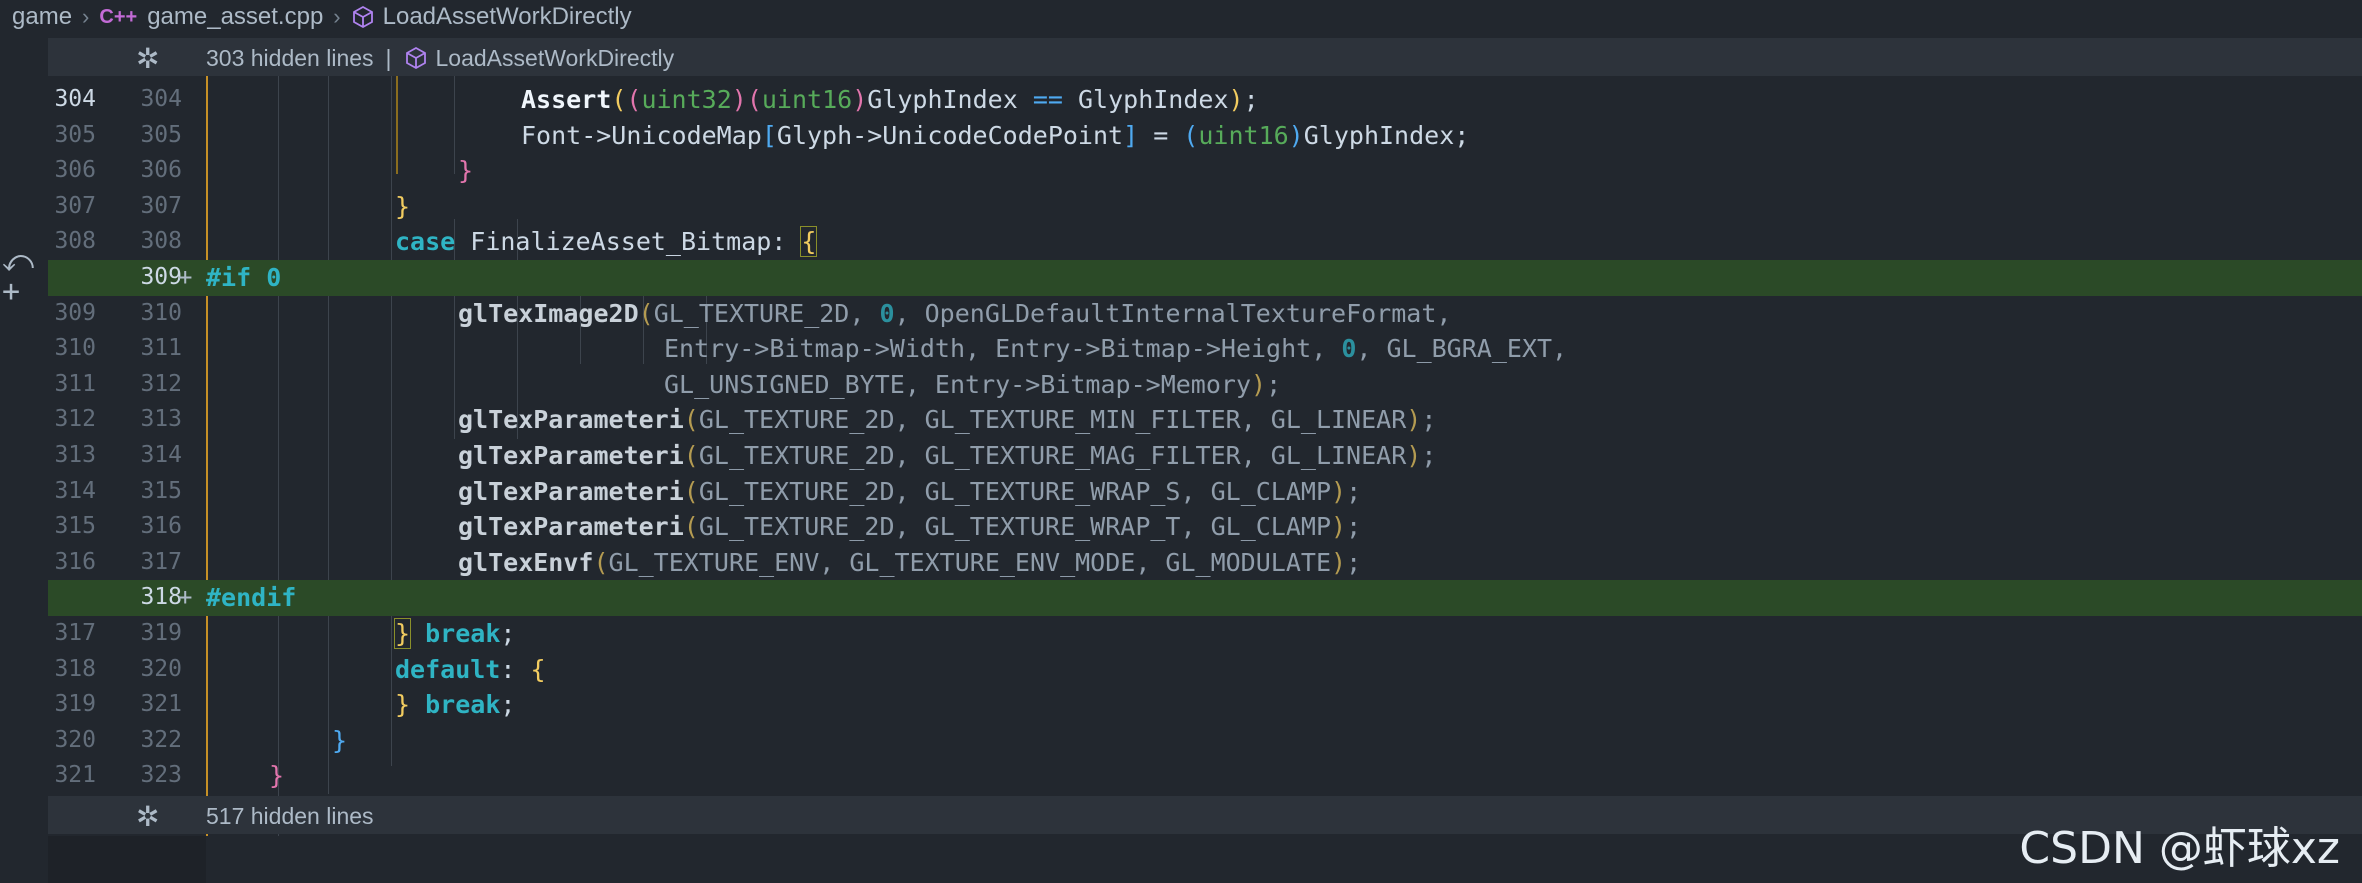 The width and height of the screenshot is (2362, 883). What do you see at coordinates (42, 17) in the screenshot?
I see `breadcrumb-item-folder: game` at bounding box center [42, 17].